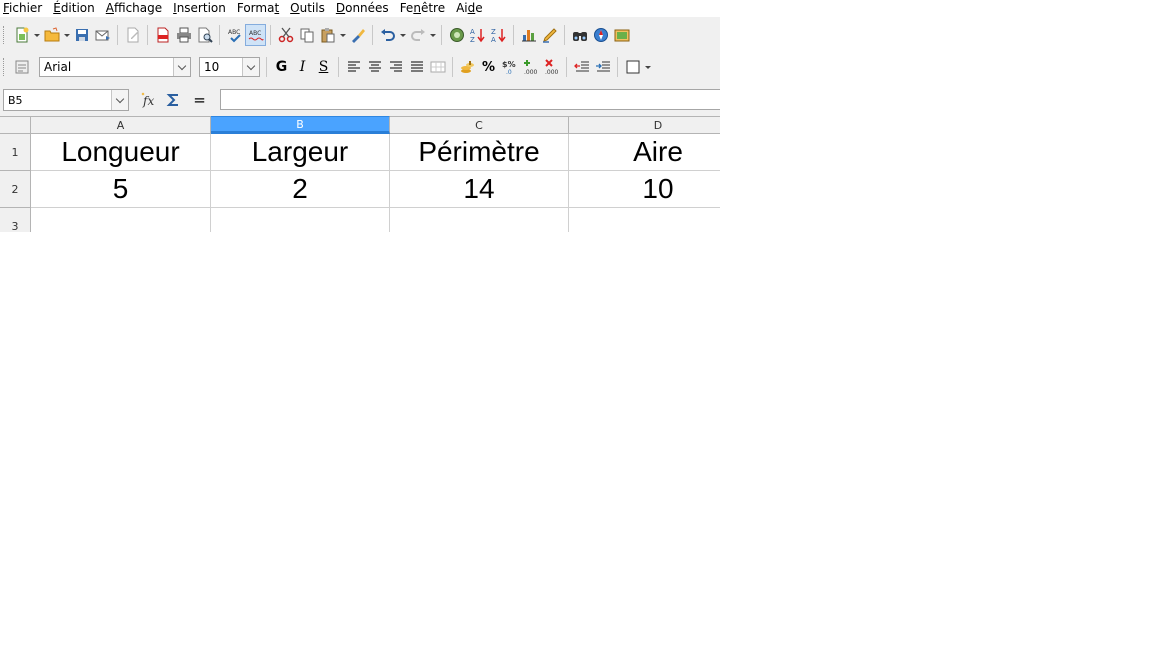 This screenshot has width=1152, height=648. I want to click on formula-input, so click(470, 99).